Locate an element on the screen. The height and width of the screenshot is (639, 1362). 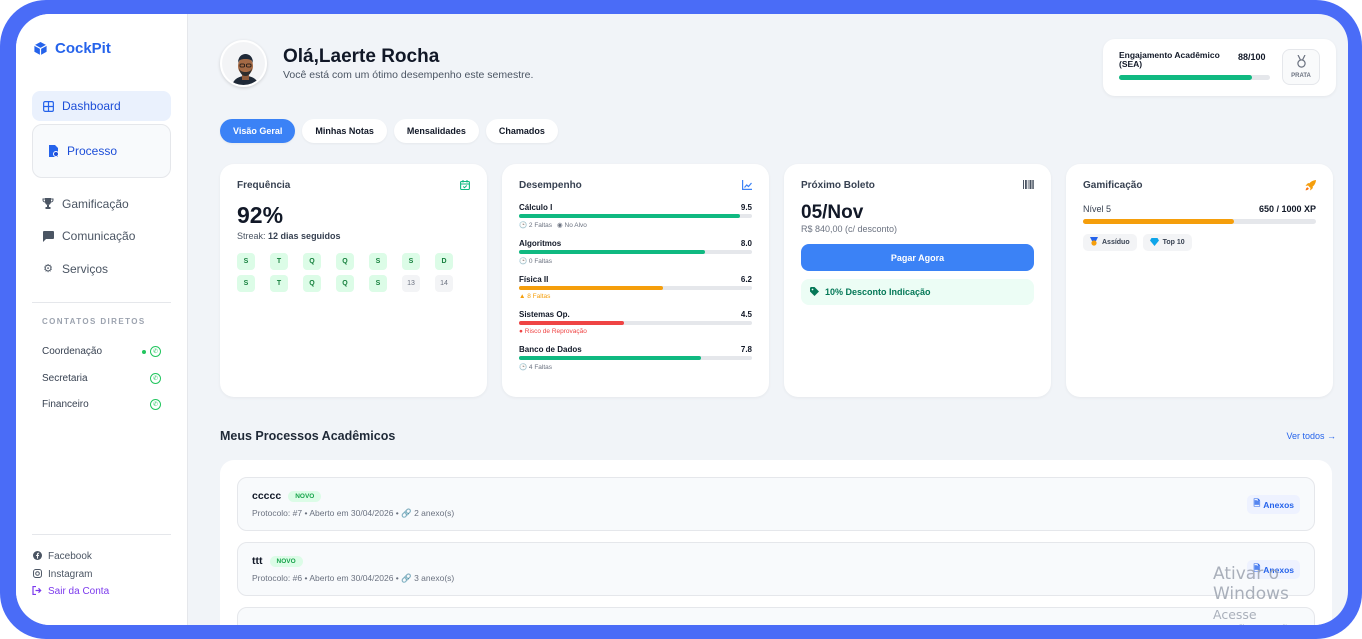
subject-note-text: No Alvo is located at coordinates (575, 225).